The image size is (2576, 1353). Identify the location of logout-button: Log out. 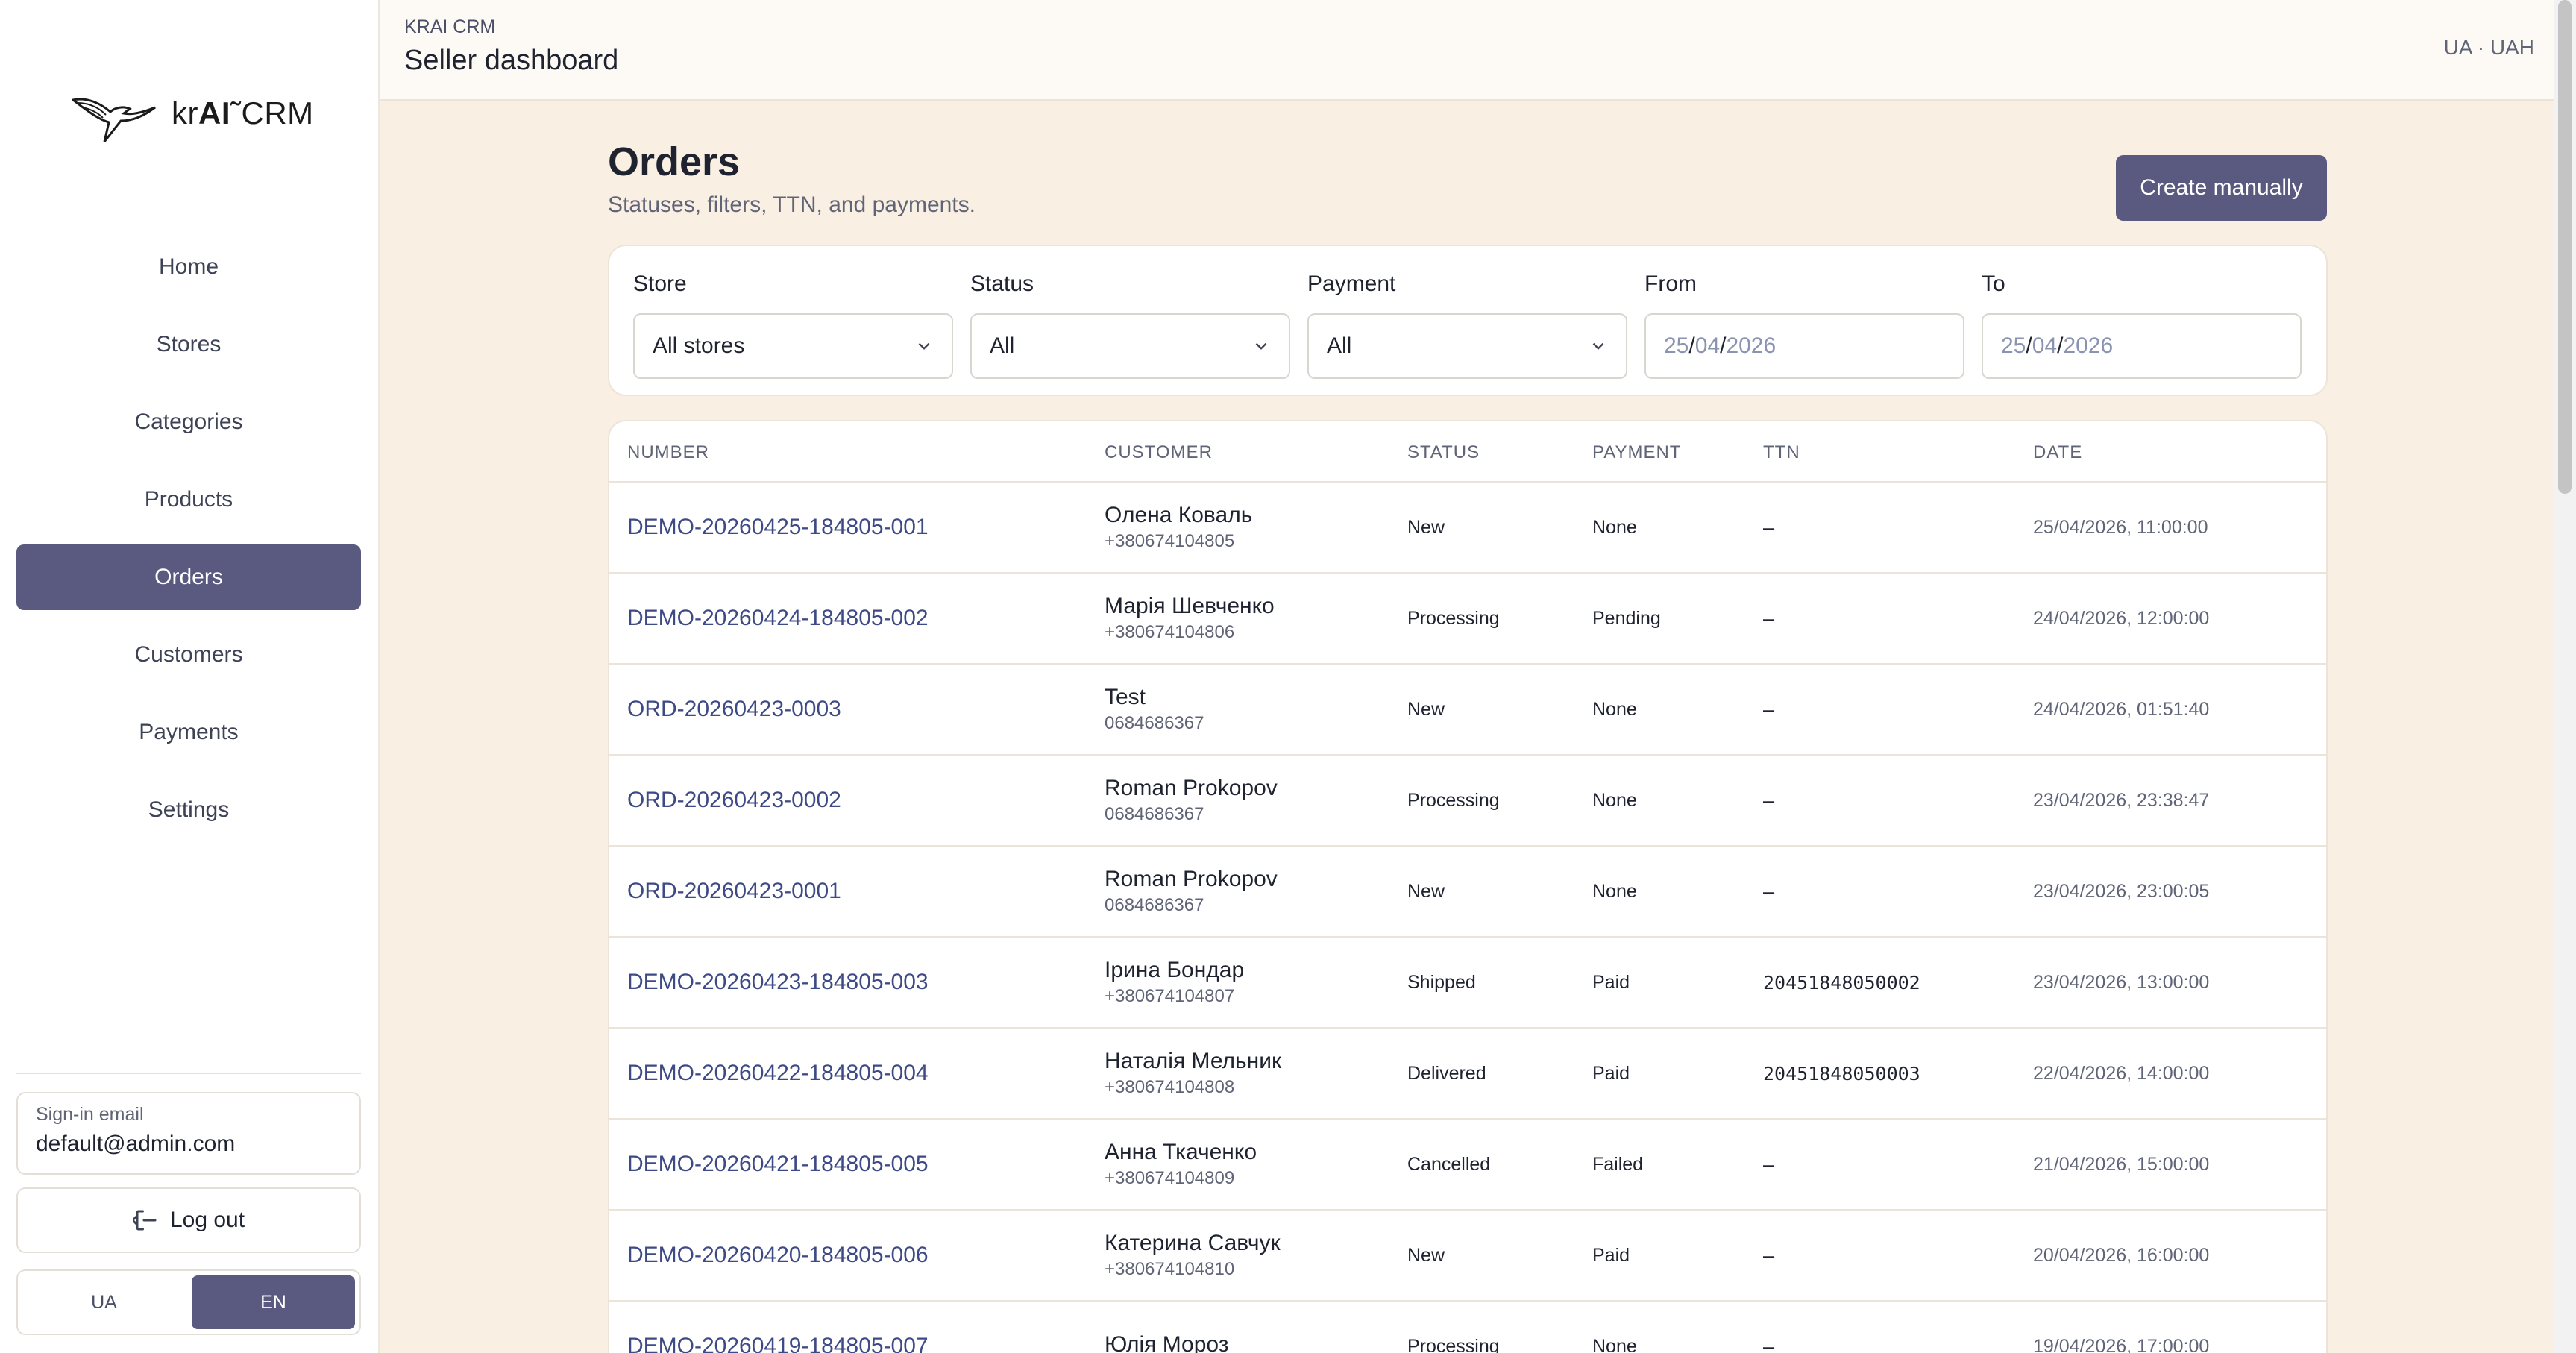
(189, 1220).